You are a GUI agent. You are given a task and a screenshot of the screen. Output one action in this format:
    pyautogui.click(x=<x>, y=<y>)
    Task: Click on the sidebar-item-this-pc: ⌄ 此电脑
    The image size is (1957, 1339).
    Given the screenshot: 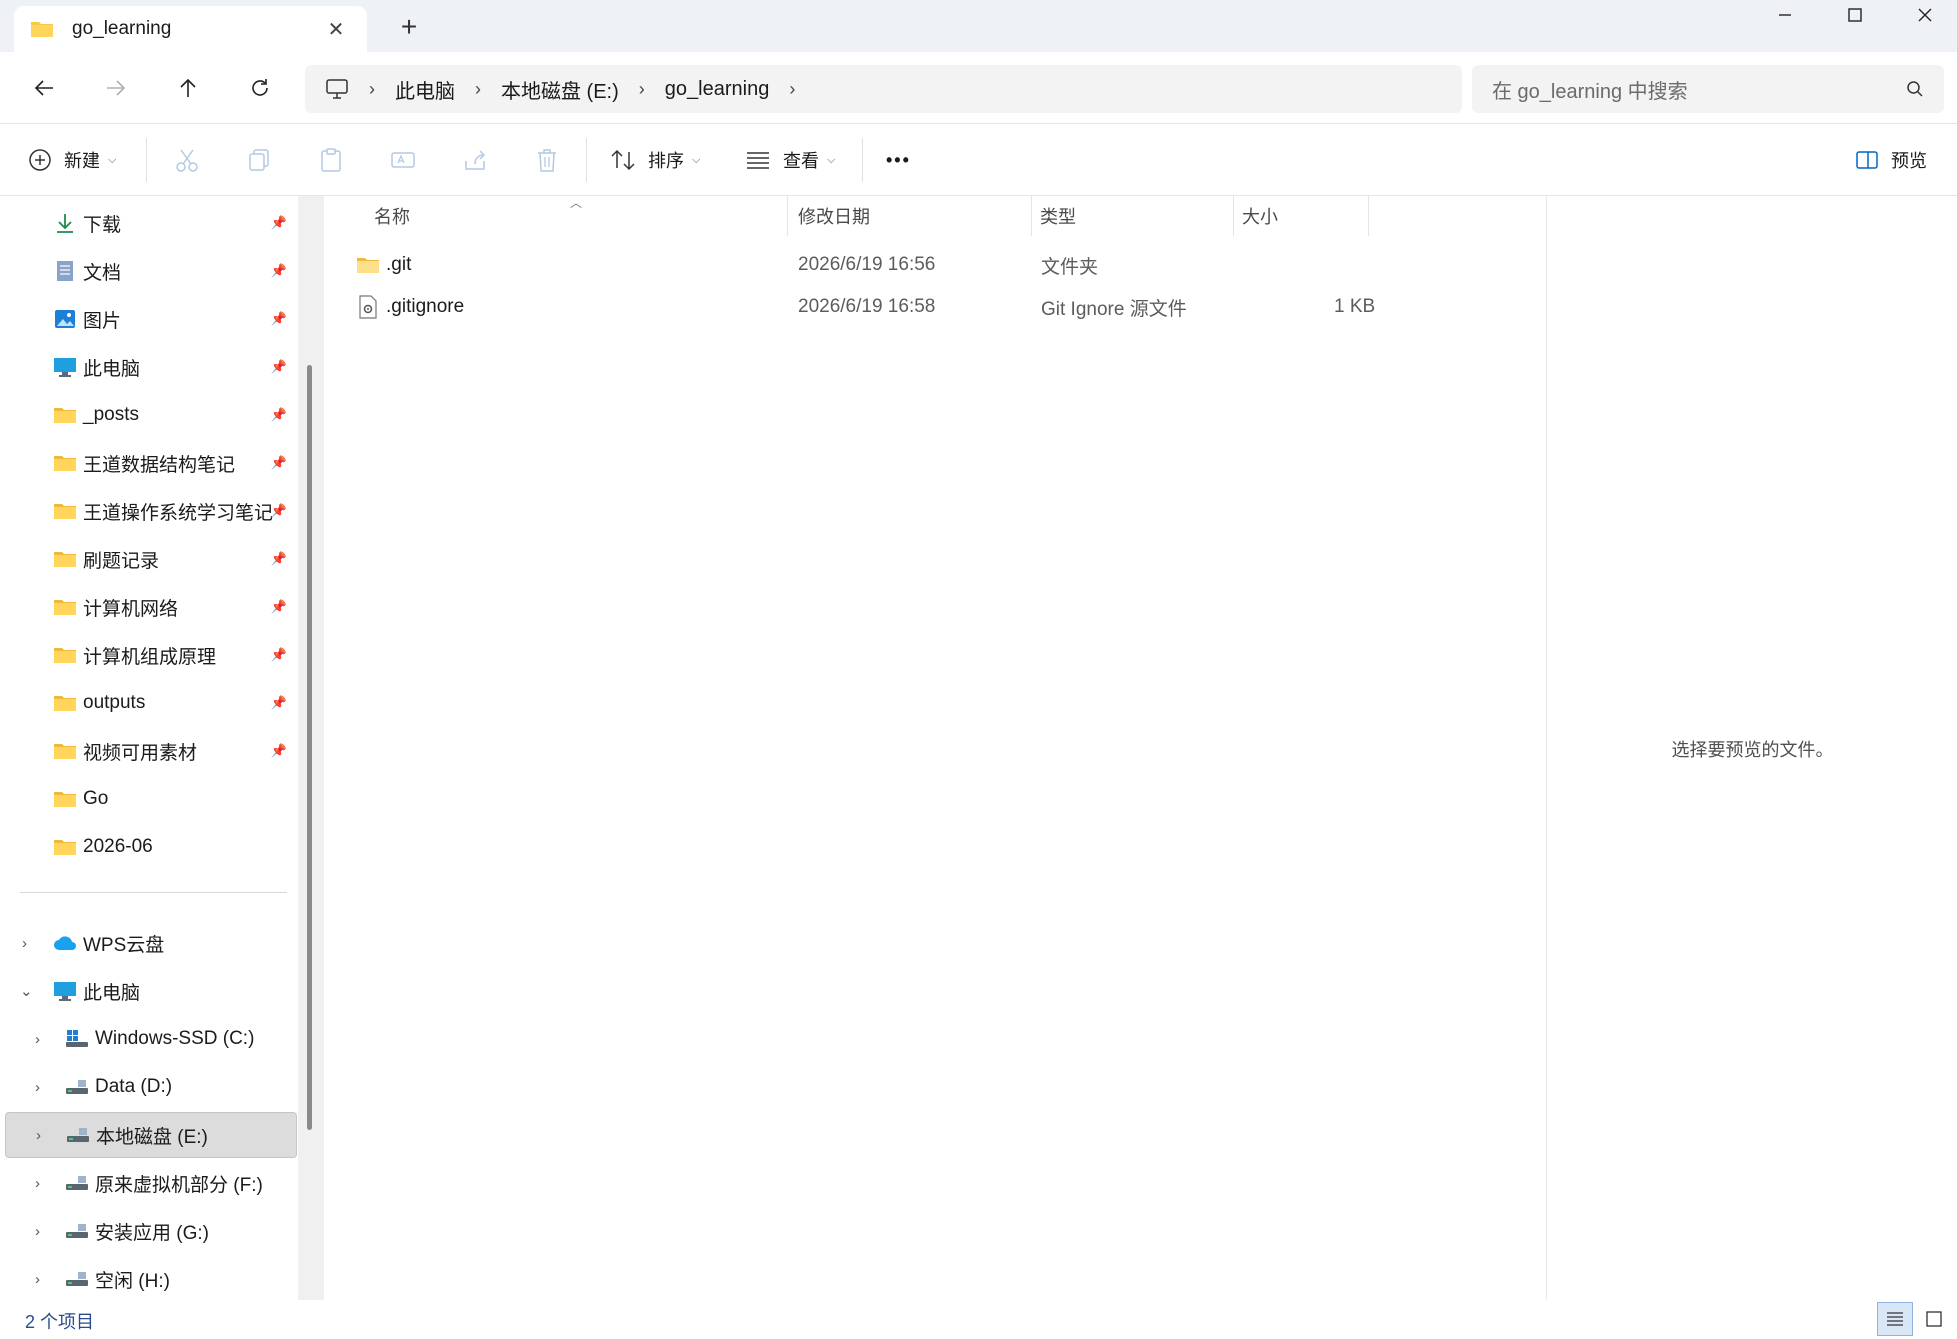 What is the action you would take?
    pyautogui.click(x=151, y=991)
    